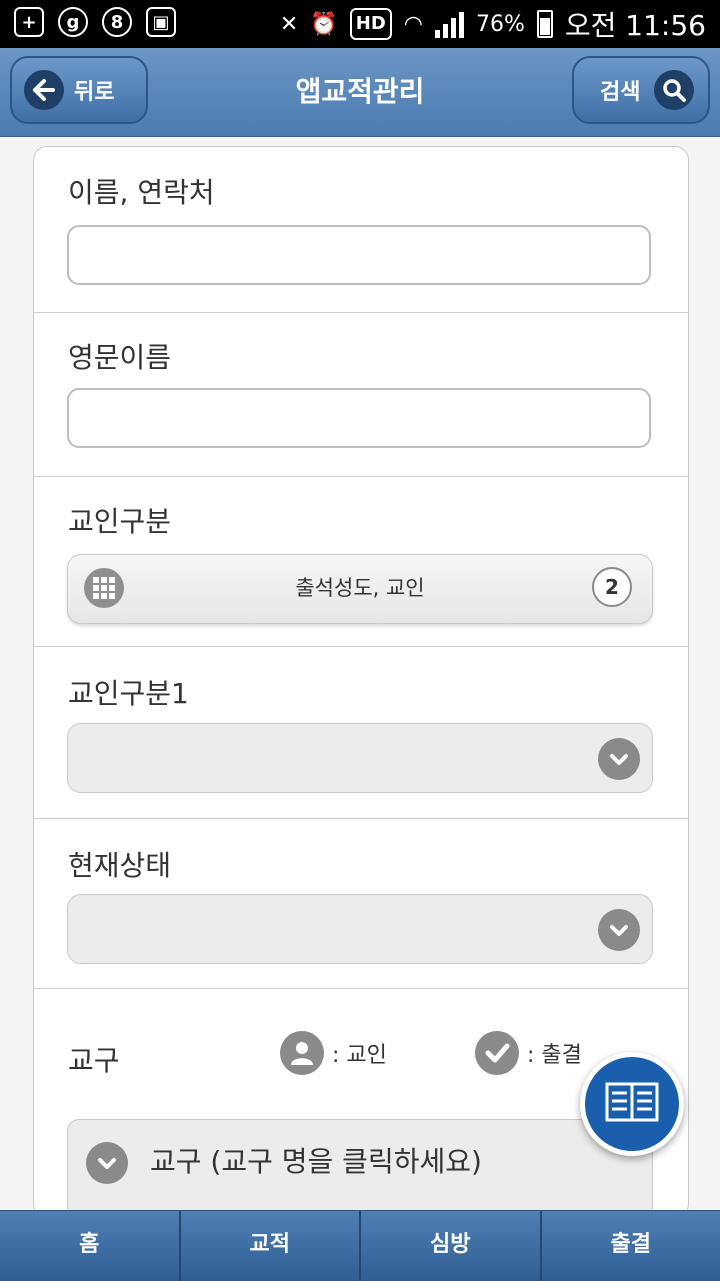  I want to click on member-type-label: 교인구분, so click(119, 520).